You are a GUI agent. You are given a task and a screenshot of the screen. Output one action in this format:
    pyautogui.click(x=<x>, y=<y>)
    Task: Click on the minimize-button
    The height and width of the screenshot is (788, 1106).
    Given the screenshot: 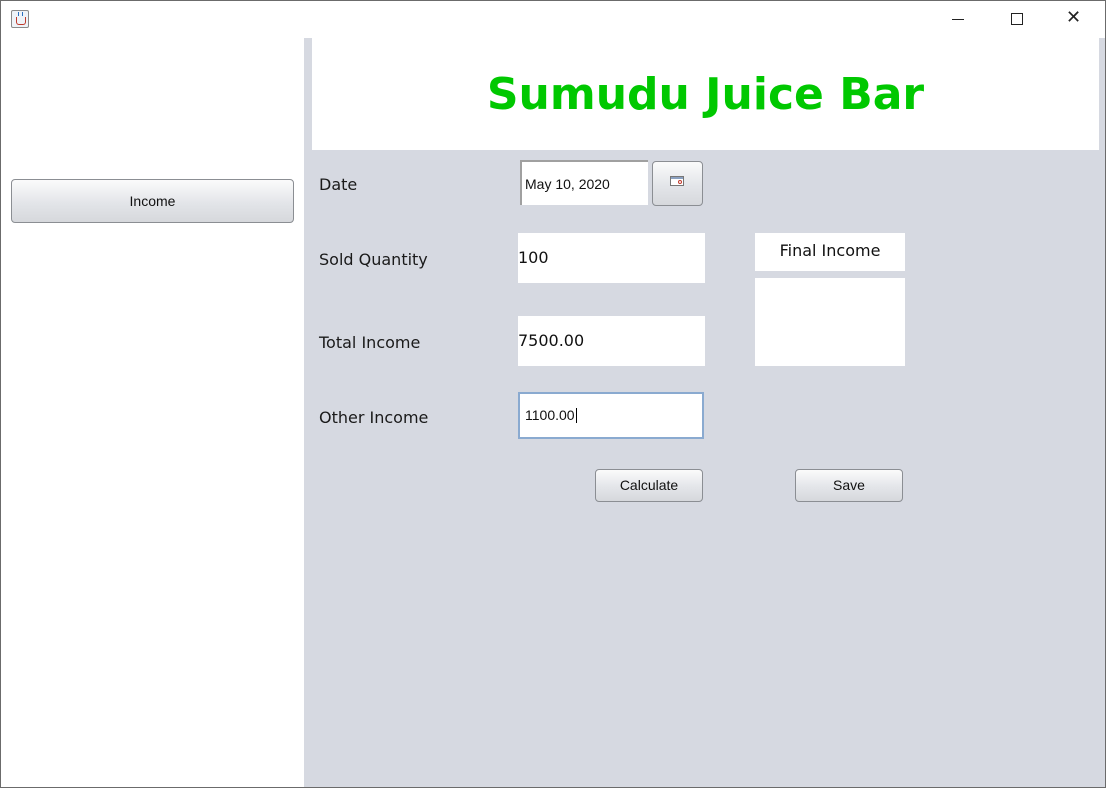 What is the action you would take?
    pyautogui.click(x=958, y=19)
    